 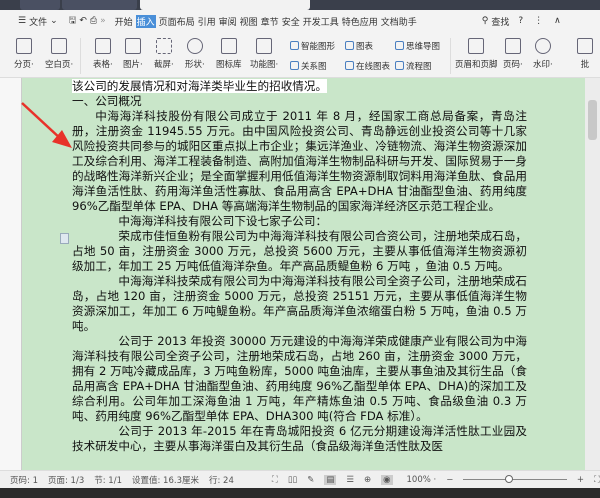 I want to click on blank-page-icon, so click(x=59, y=46).